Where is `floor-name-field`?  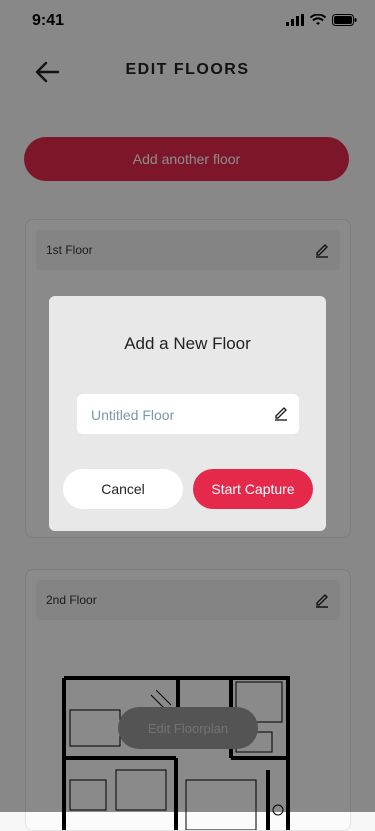
floor-name-field is located at coordinates (188, 415).